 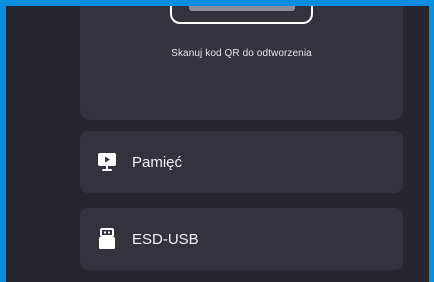 I want to click on qr-code-image, so click(x=242, y=8).